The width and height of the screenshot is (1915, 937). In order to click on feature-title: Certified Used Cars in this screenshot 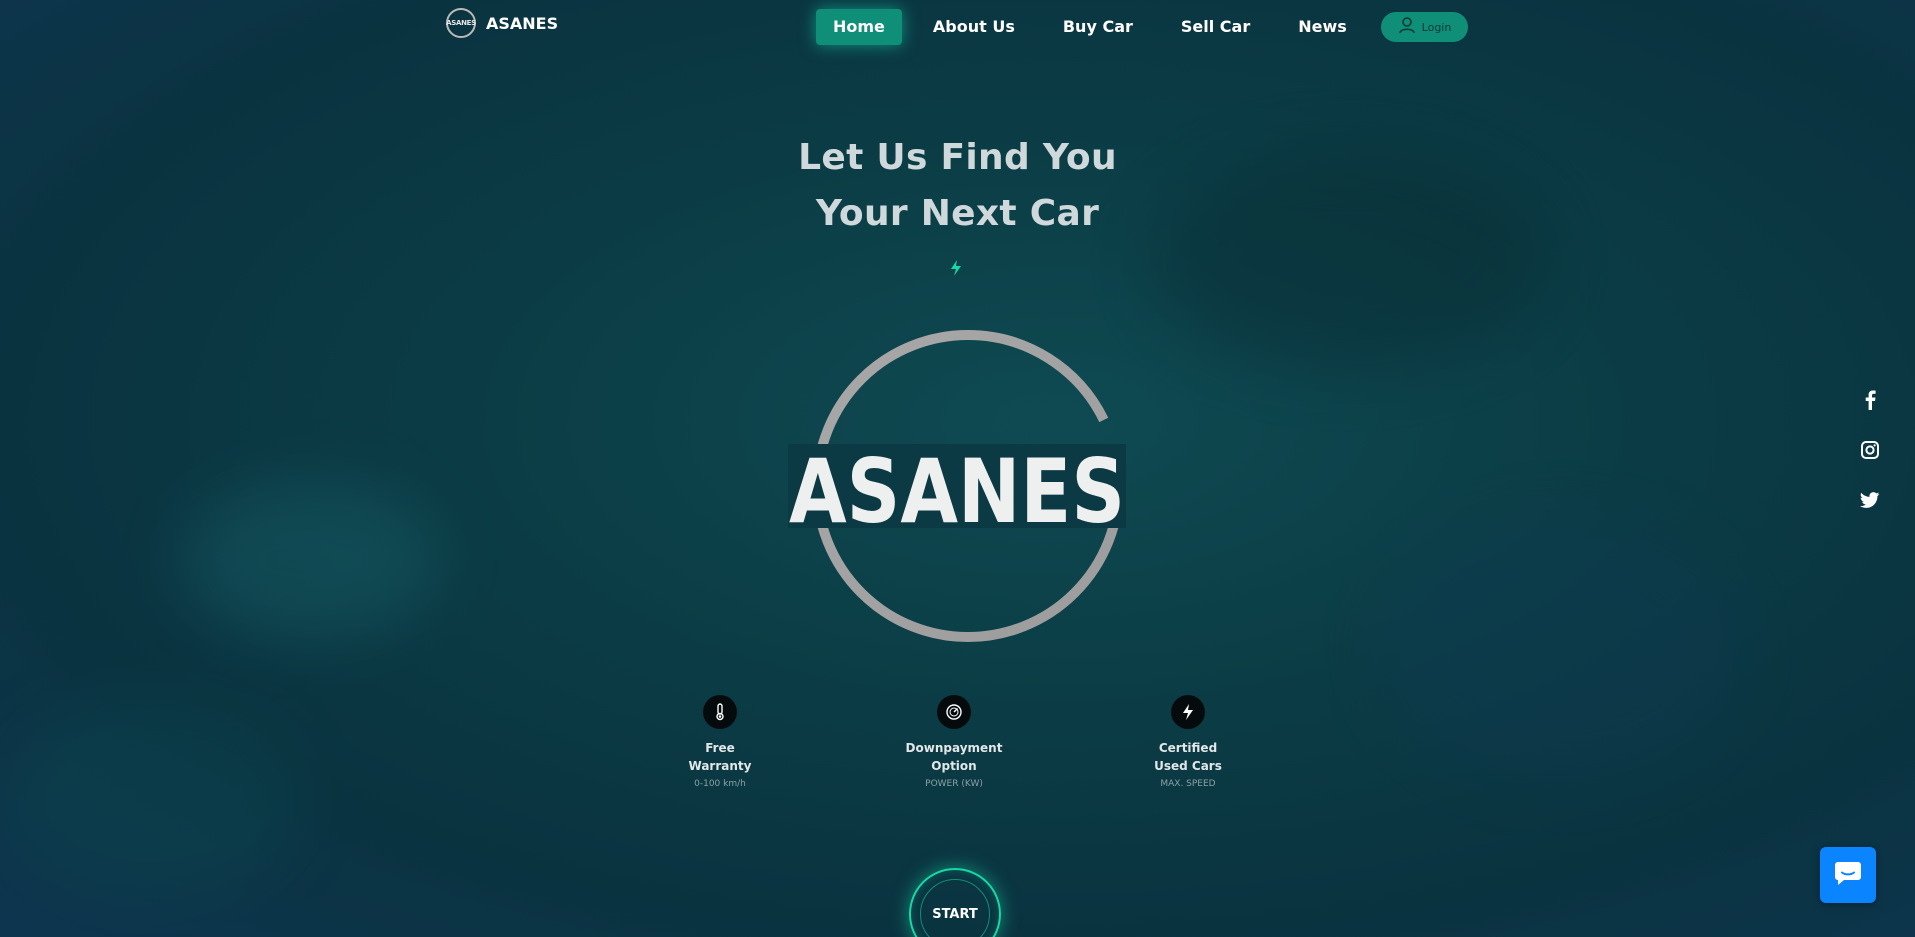, I will do `click(1188, 757)`.